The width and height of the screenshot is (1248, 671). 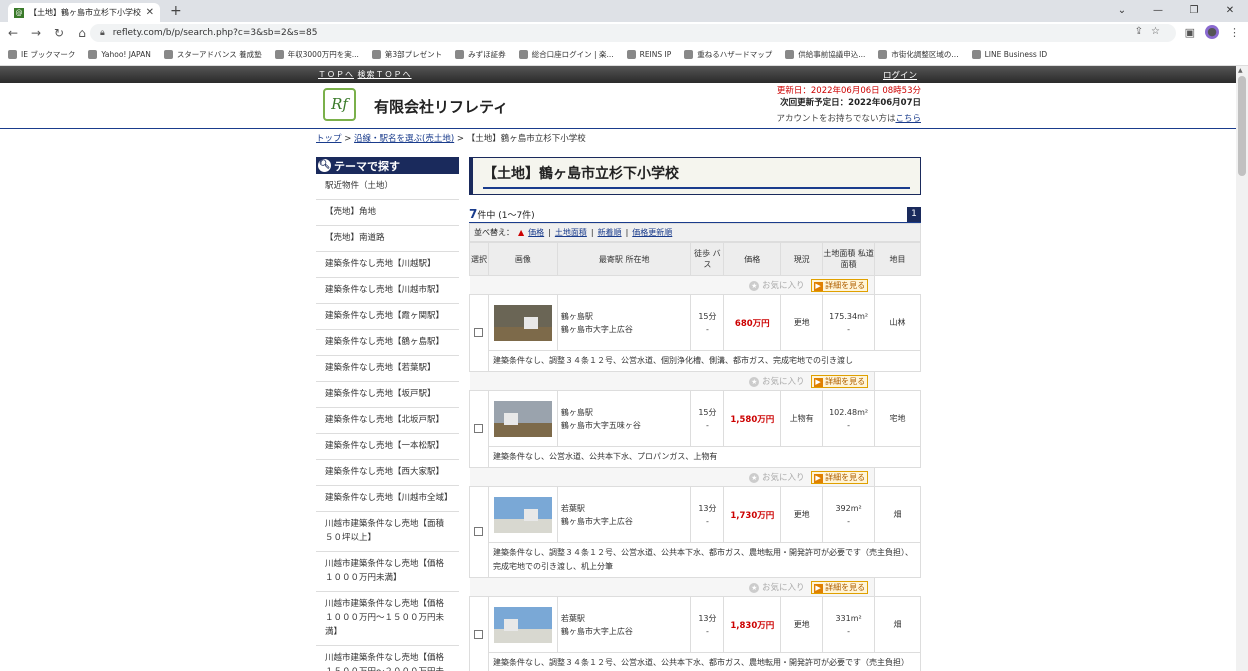 I want to click on land-area: 175.34m², so click(x=849, y=316).